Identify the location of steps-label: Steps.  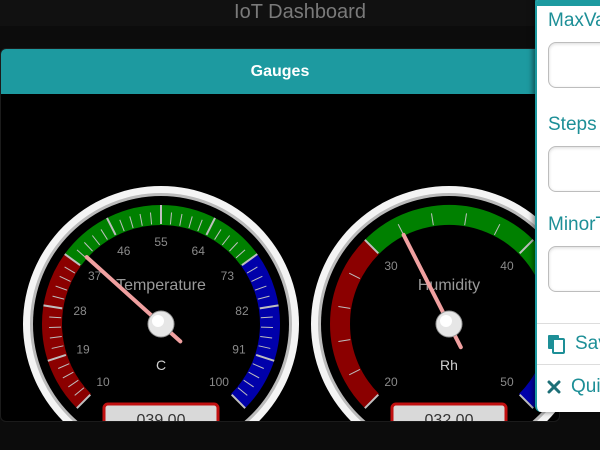
(572, 124).